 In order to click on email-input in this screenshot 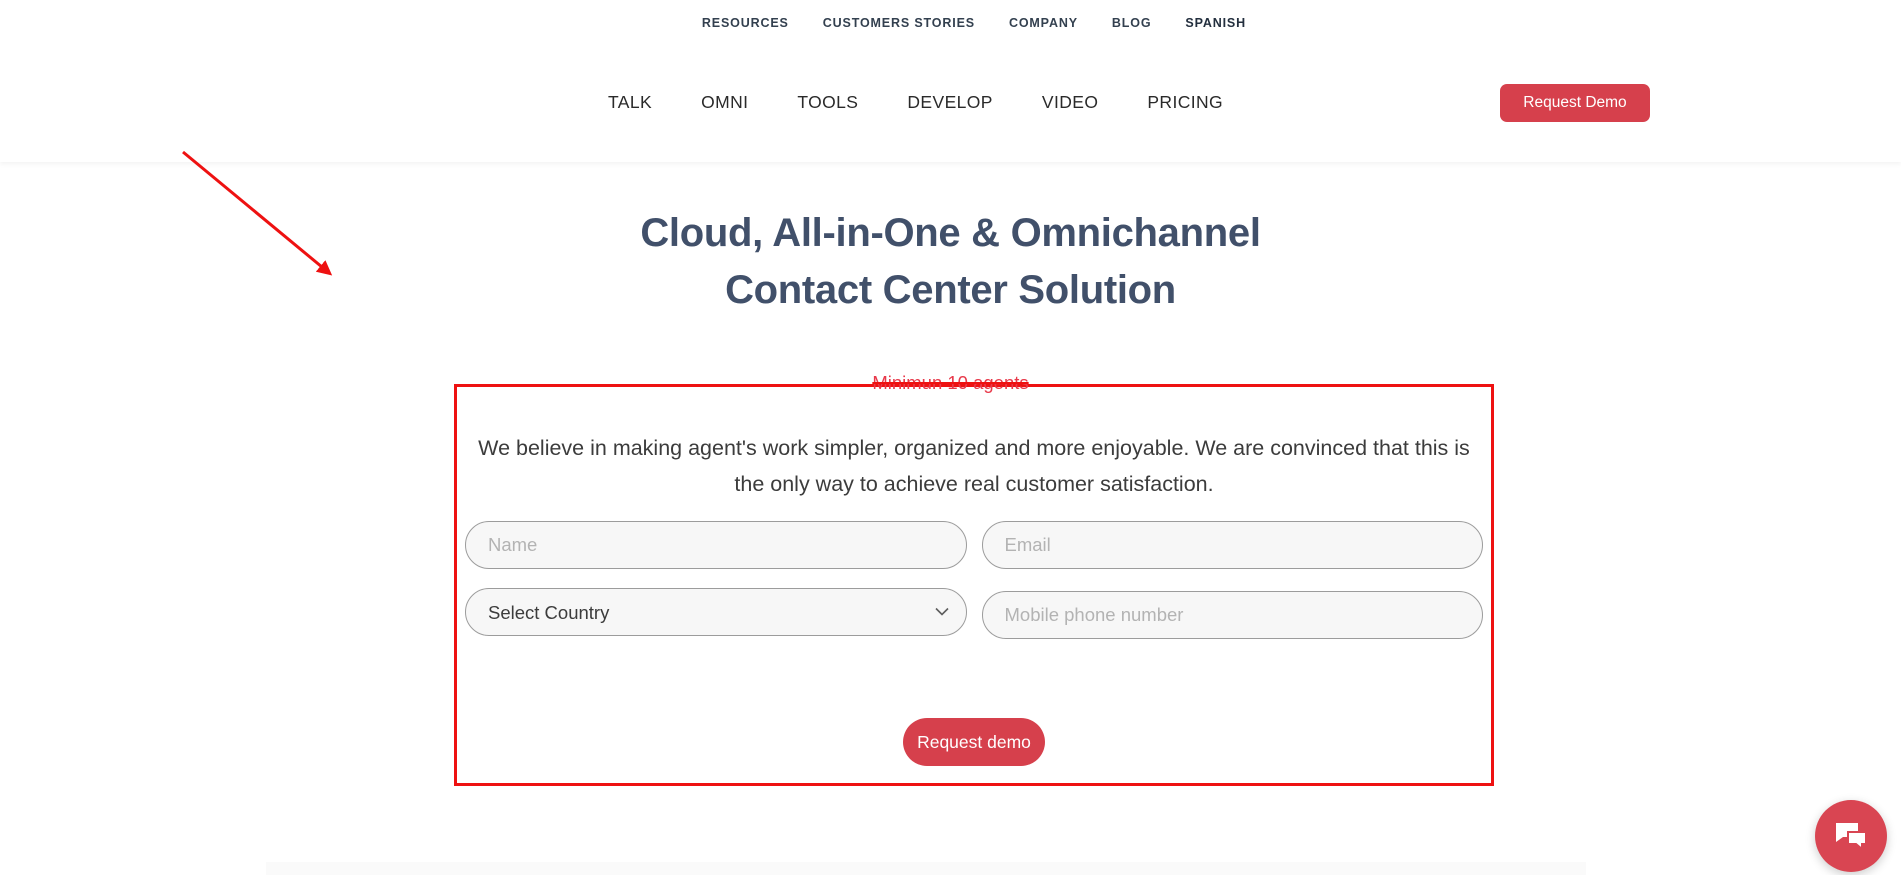, I will do `click(1232, 545)`.